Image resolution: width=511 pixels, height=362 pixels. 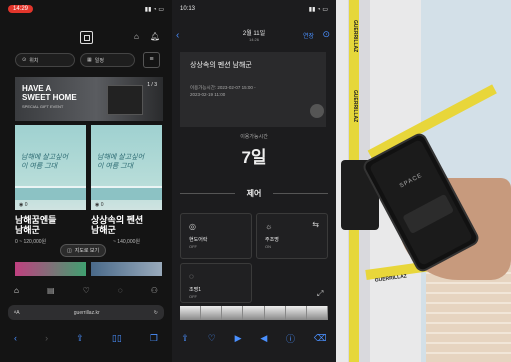 I want to click on tab-bar: ⌂ ▤ ♡ ◌ ⚇, so click(x=86, y=290).